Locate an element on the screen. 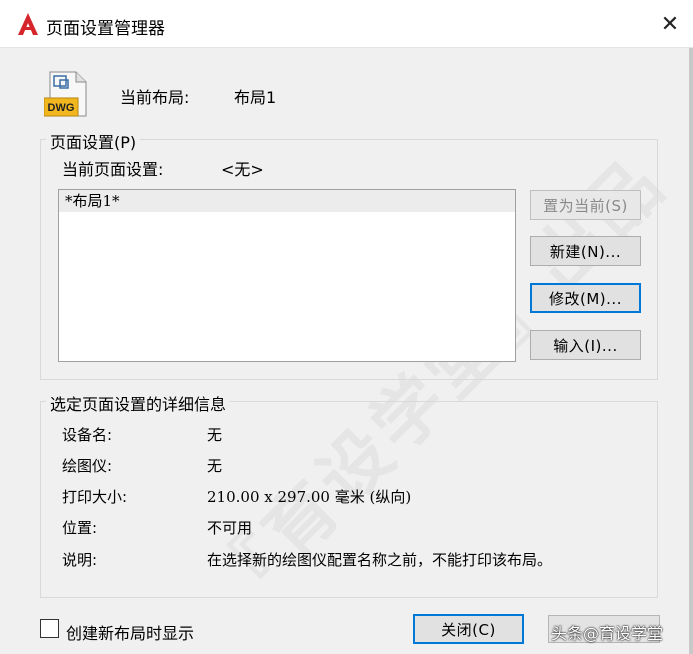 The width and height of the screenshot is (693, 654). list-item: *布局1* is located at coordinates (287, 201).